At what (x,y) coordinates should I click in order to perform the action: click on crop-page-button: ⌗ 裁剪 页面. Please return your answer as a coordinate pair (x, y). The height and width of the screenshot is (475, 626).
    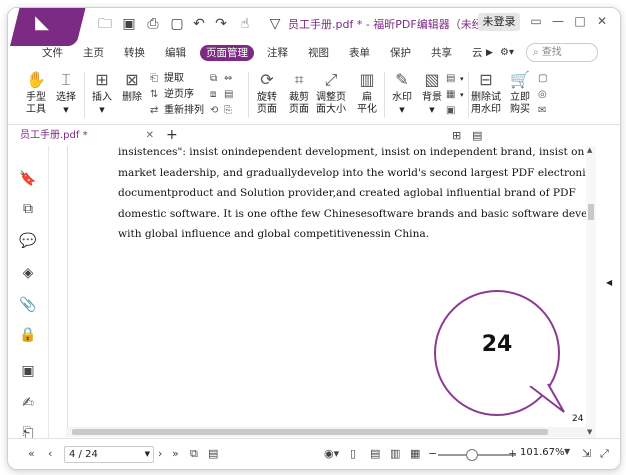
    Looking at the image, I should click on (299, 93).